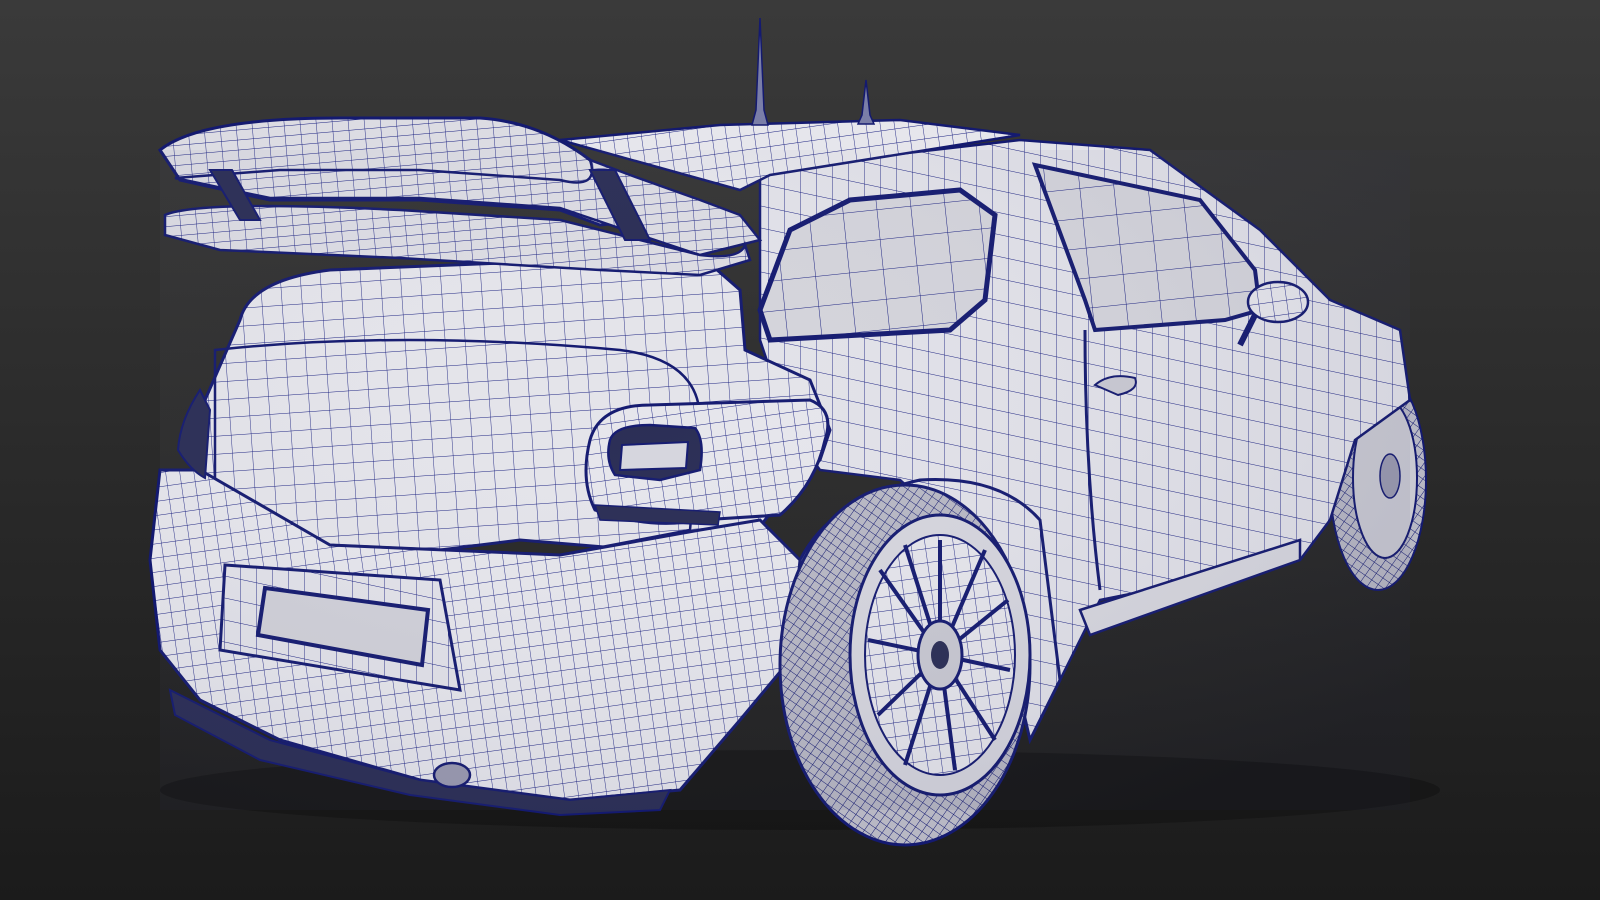 This screenshot has height=900, width=1600. Describe the element at coordinates (707, 462) in the screenshot. I see `tail-light` at that location.